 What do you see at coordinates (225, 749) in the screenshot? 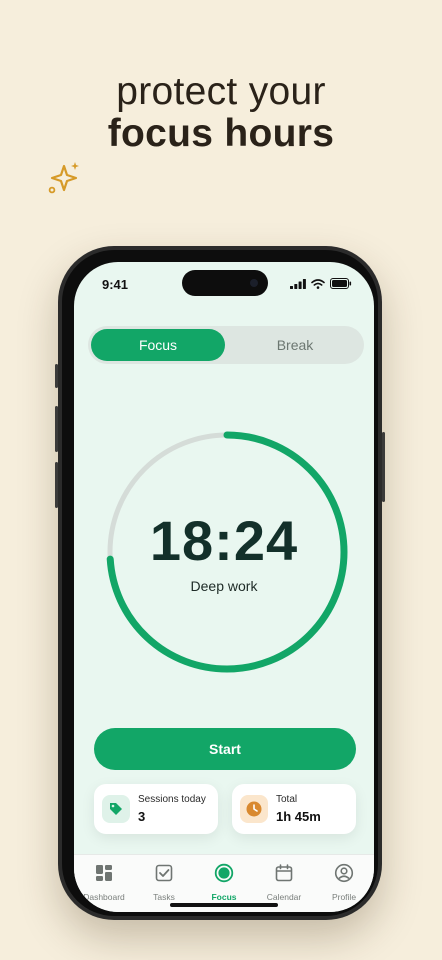
I see `start-button: Start` at bounding box center [225, 749].